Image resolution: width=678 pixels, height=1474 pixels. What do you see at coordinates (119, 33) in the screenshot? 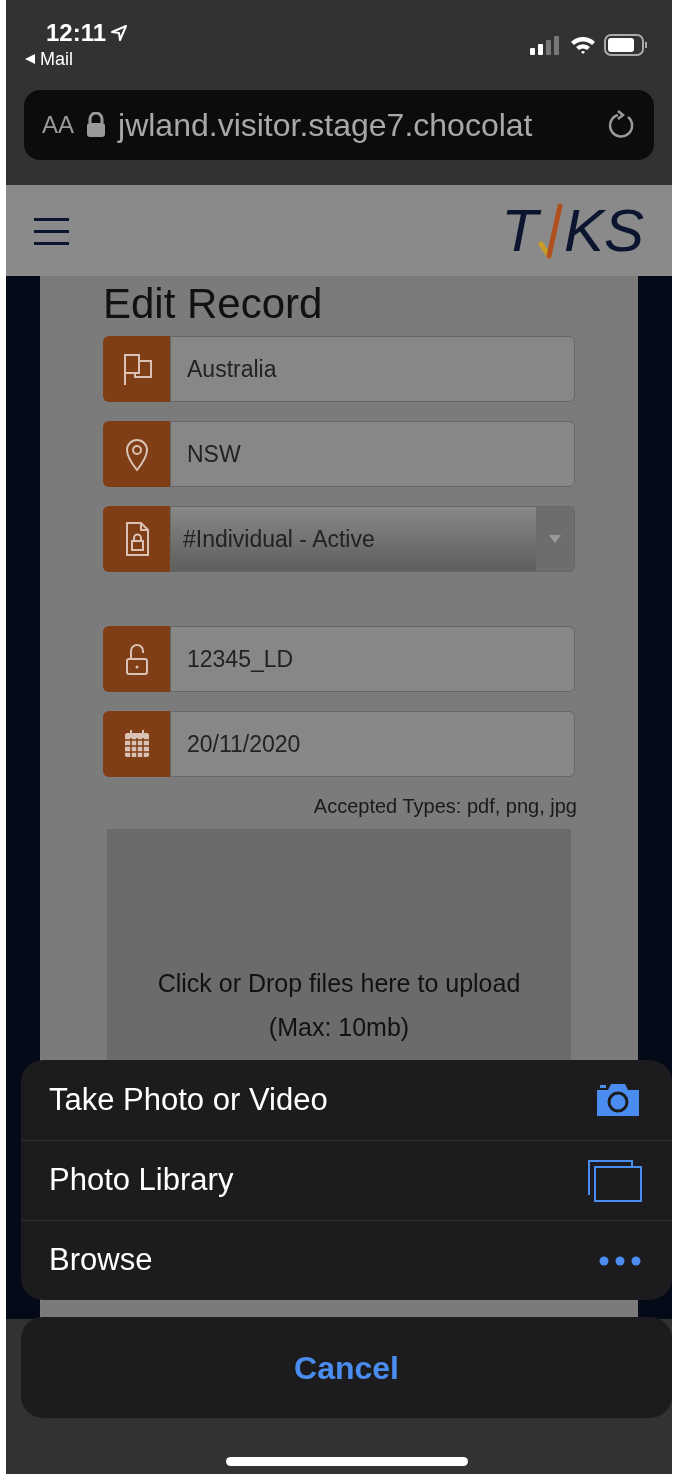
I see `location-arrow-icon` at bounding box center [119, 33].